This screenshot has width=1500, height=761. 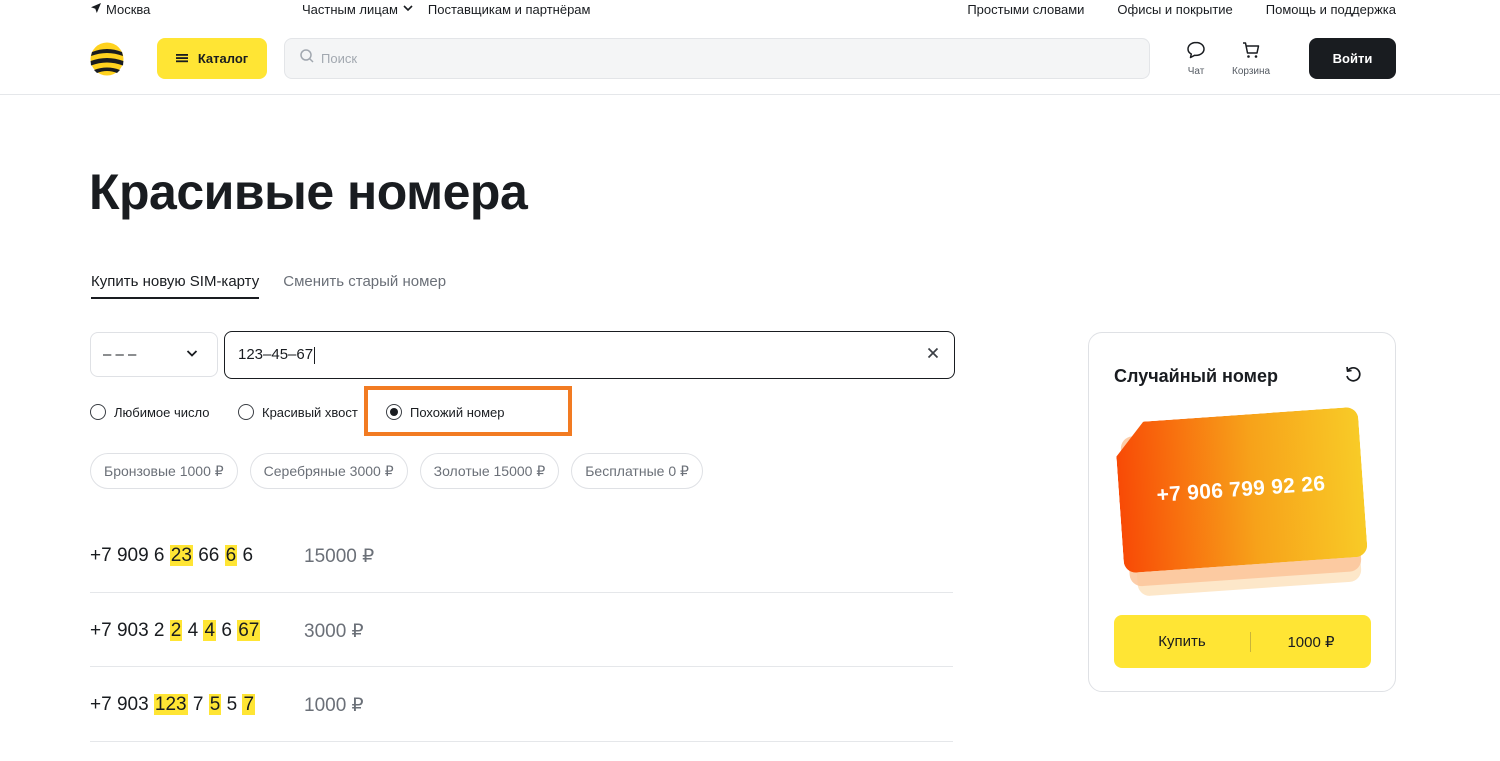 I want to click on search-icon, so click(x=307, y=58).